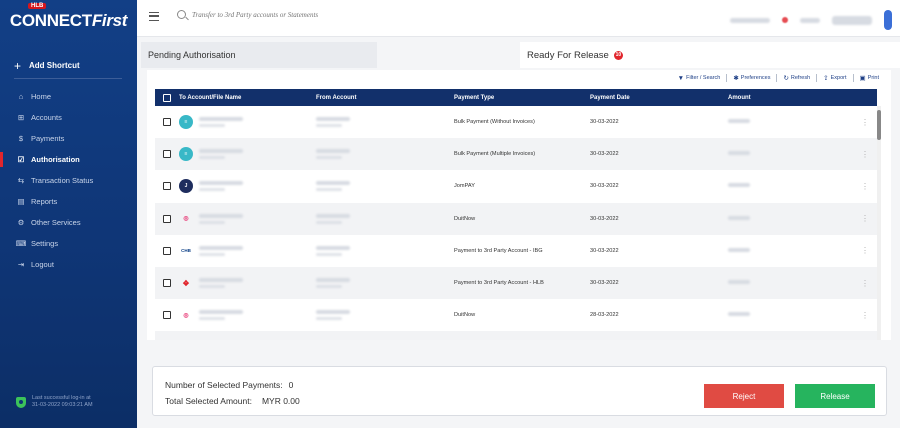 The height and width of the screenshot is (428, 900). I want to click on header-amount: Amount, so click(790, 98).